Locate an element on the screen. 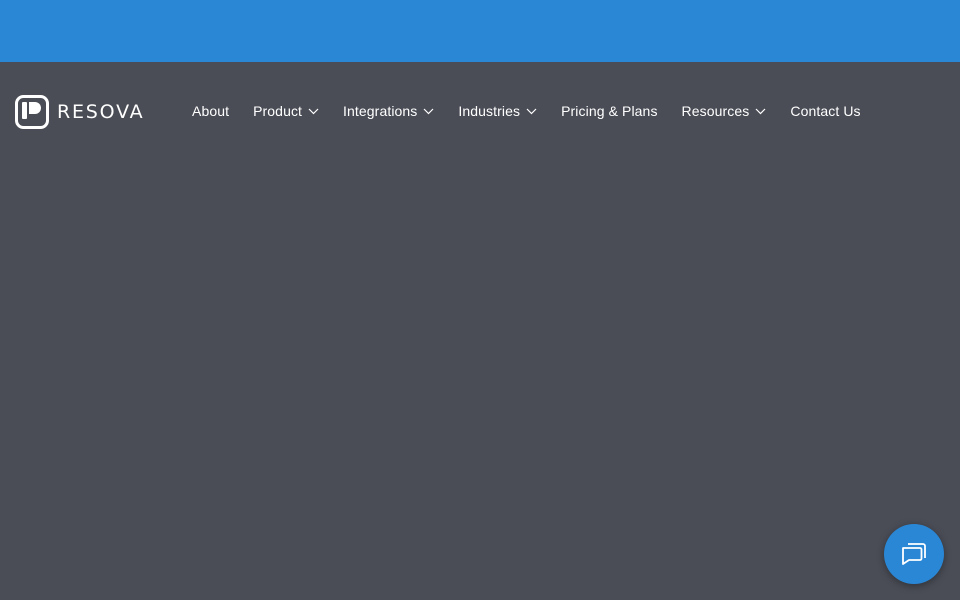  nav-item-integrations: Integrations is located at coordinates (388, 111).